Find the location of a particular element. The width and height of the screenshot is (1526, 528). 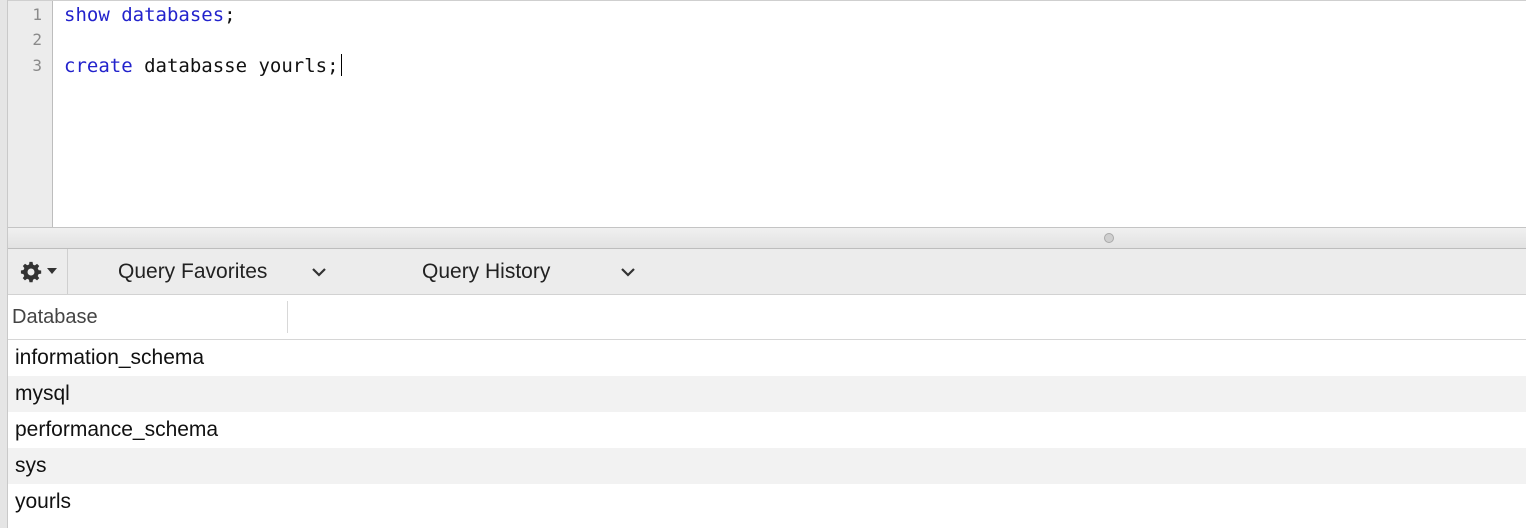

keyword-show: show is located at coordinates (87, 15).